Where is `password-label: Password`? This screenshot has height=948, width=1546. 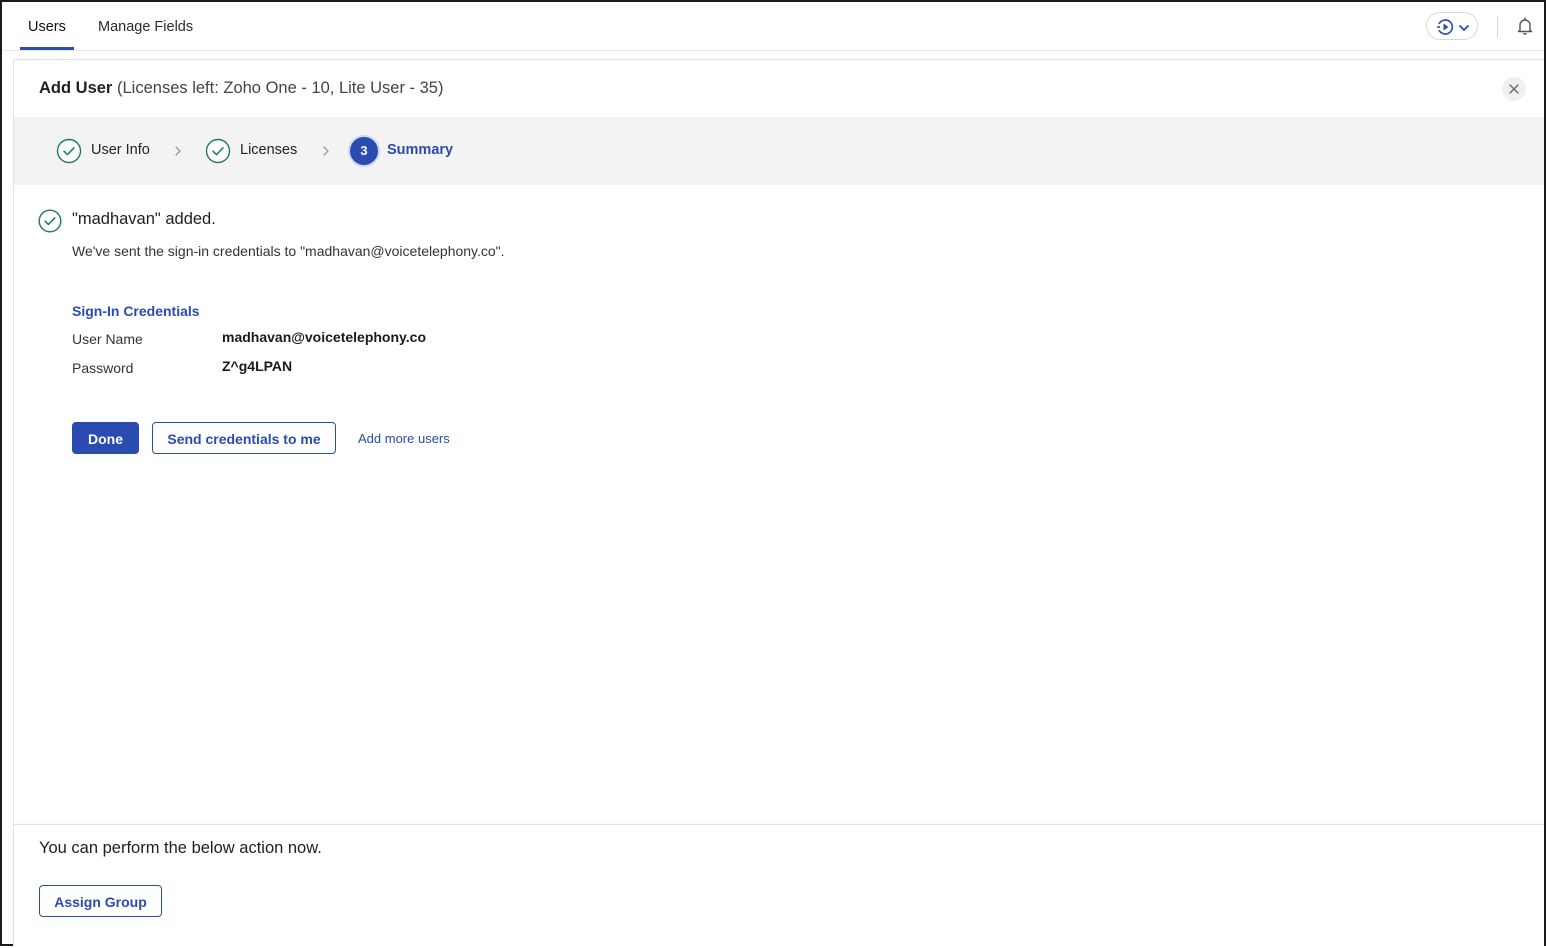 password-label: Password is located at coordinates (103, 368).